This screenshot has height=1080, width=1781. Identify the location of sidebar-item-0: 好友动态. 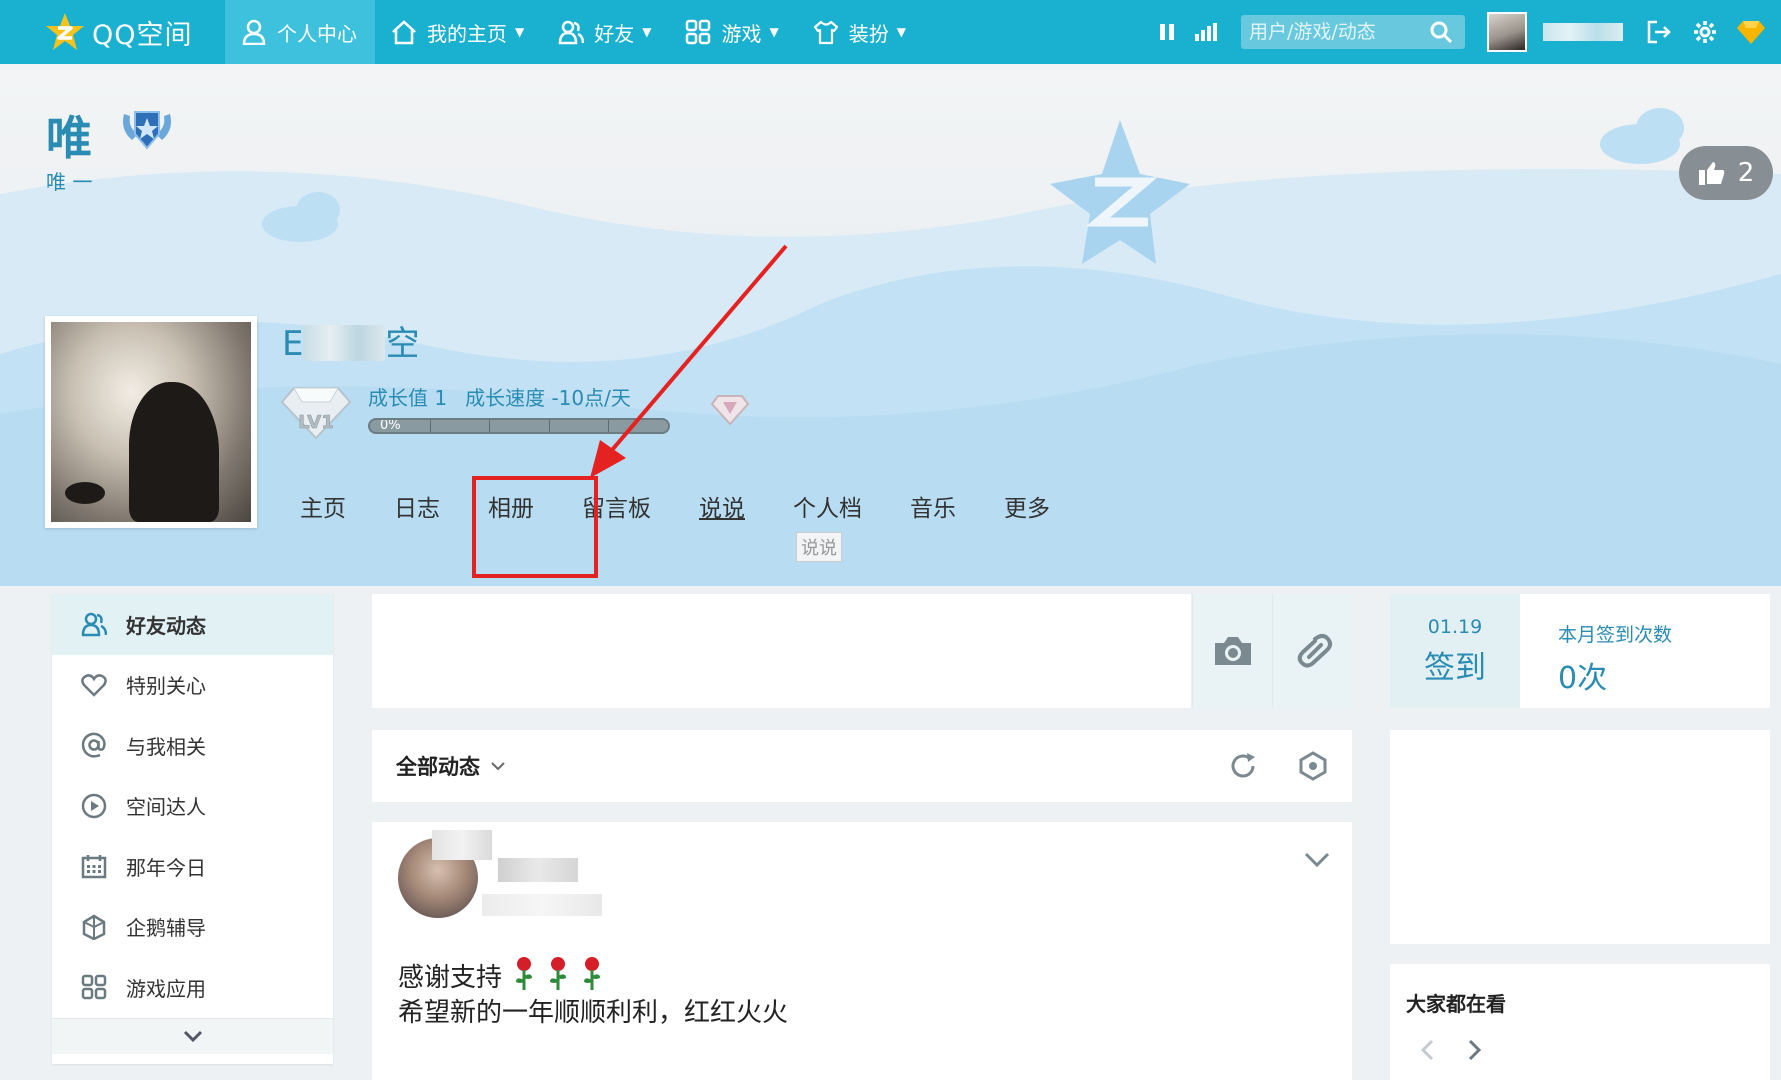
(192, 624).